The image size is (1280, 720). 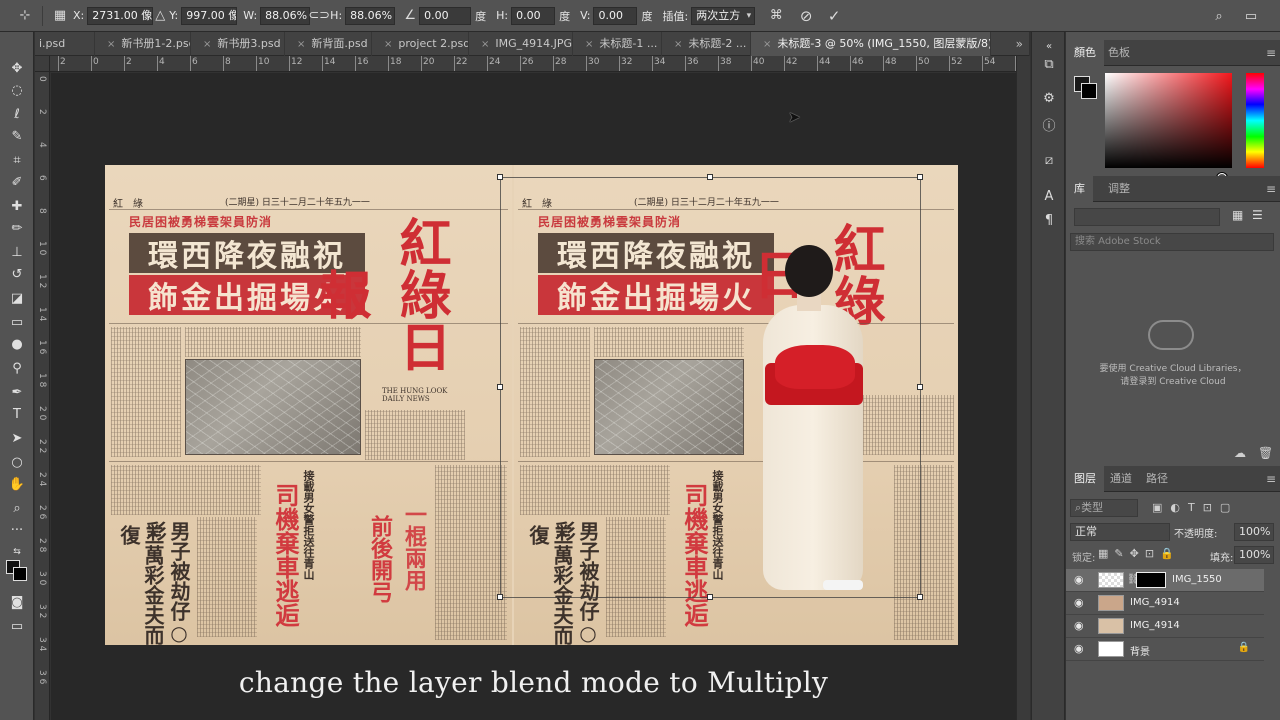 What do you see at coordinates (1151, 580) in the screenshot?
I see `layer-mask-thumbnail` at bounding box center [1151, 580].